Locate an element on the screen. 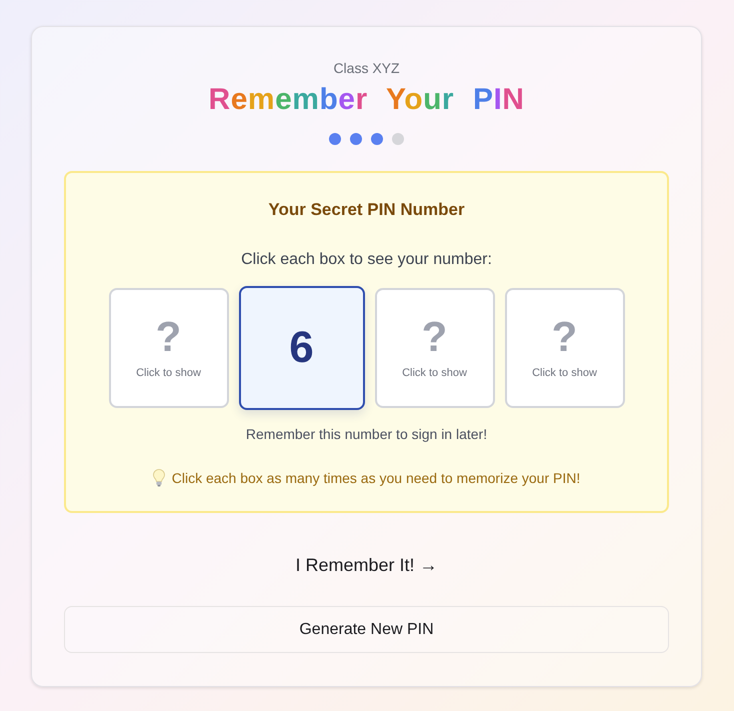 This screenshot has height=711, width=734. lightbulb-icon is located at coordinates (158, 478).